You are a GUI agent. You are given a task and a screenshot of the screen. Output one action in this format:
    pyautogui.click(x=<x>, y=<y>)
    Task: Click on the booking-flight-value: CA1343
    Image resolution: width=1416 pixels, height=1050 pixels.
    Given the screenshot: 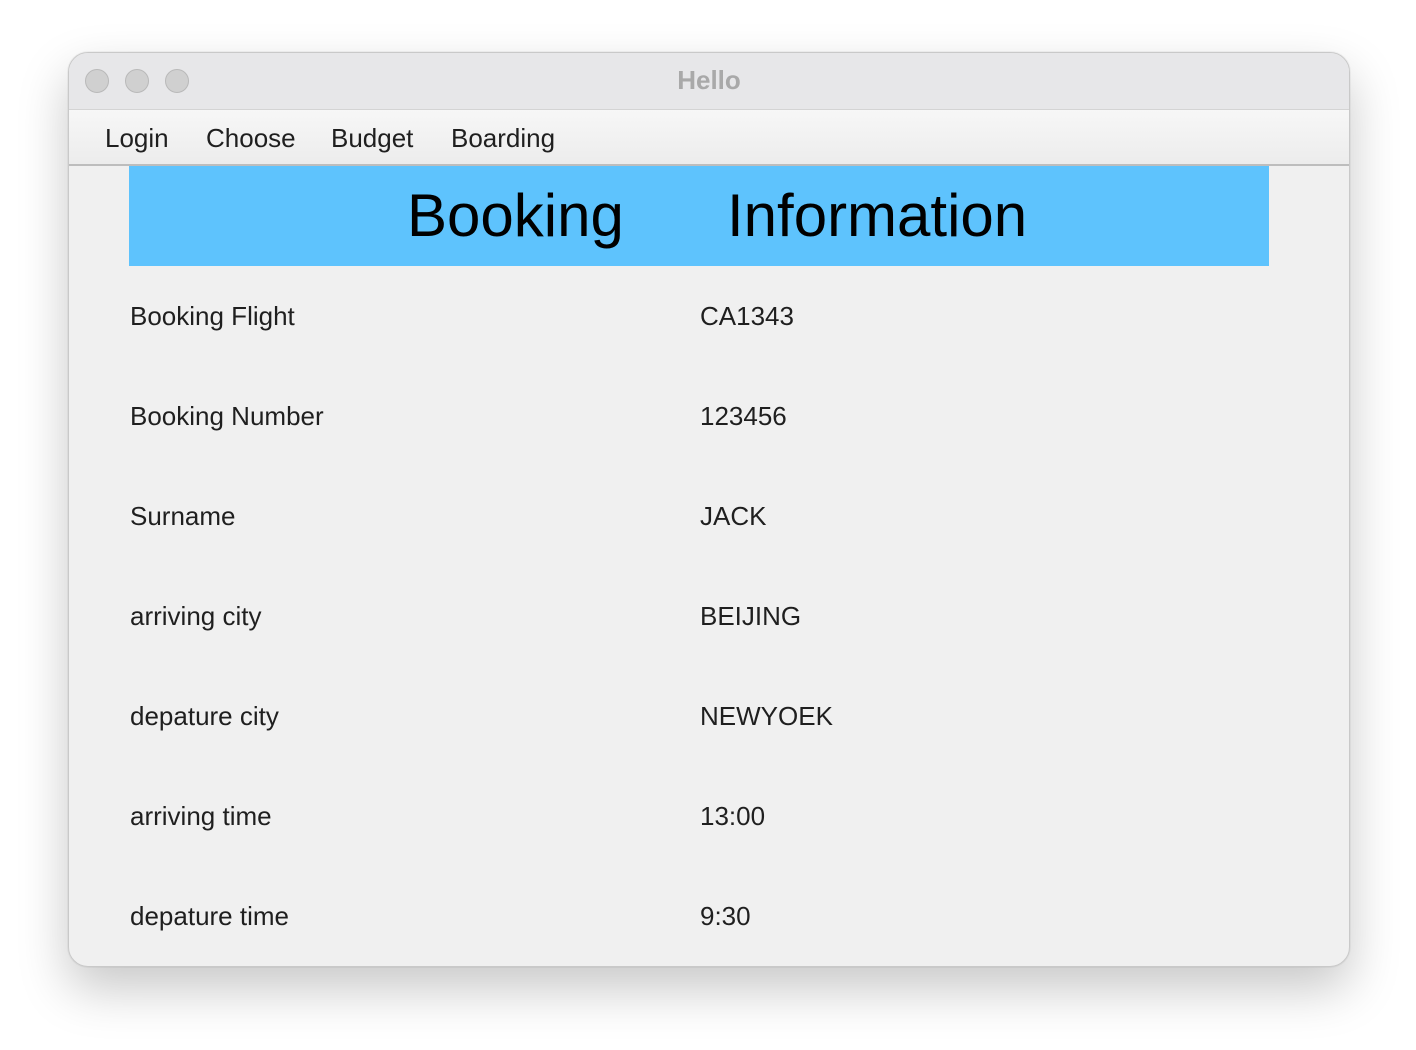 What is the action you would take?
    pyautogui.click(x=747, y=316)
    